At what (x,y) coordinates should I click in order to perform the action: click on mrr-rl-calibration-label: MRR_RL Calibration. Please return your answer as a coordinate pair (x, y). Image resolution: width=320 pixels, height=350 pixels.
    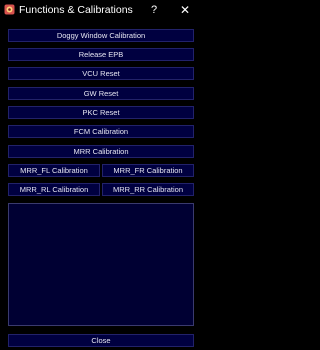
    Looking at the image, I should click on (54, 189).